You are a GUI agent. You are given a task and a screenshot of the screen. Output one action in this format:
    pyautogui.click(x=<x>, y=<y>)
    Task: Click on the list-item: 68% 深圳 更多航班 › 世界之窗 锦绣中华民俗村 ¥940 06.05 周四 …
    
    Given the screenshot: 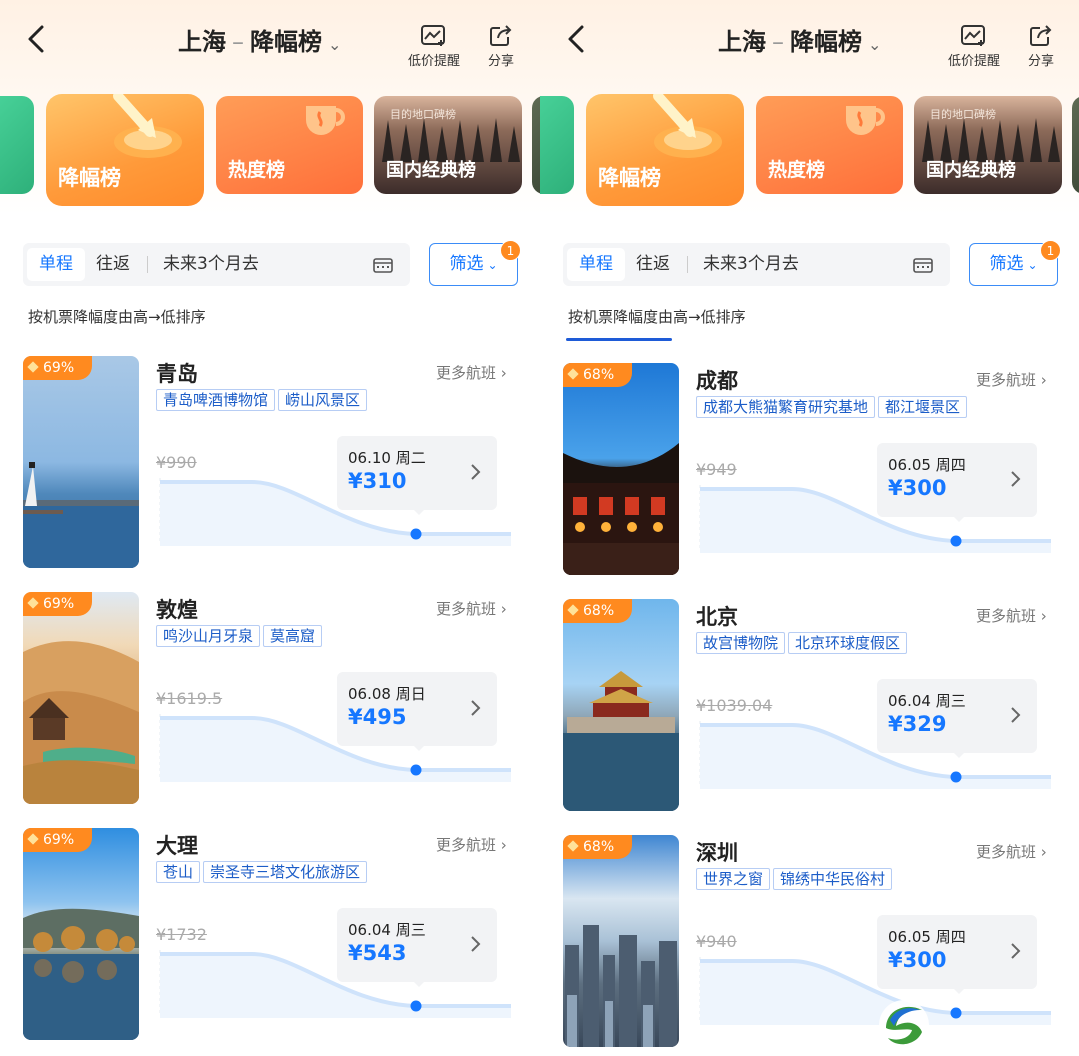 What is the action you would take?
    pyautogui.click(x=809, y=943)
    